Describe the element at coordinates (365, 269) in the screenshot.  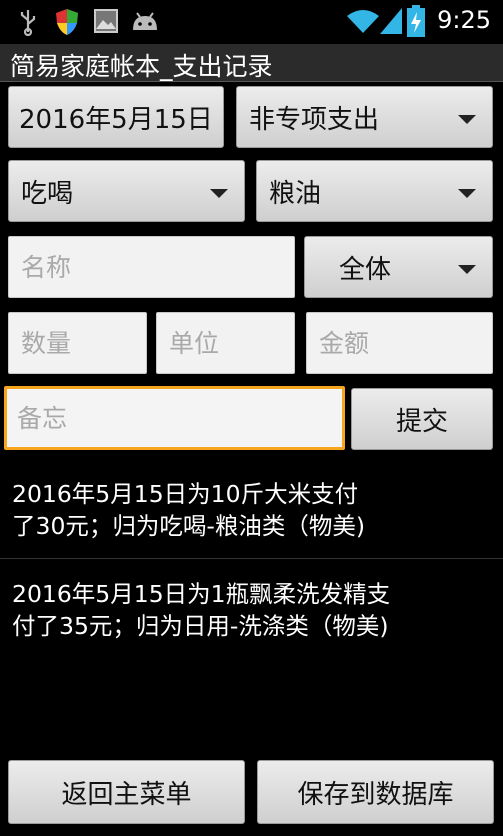
I see `scope-label: 全体` at that location.